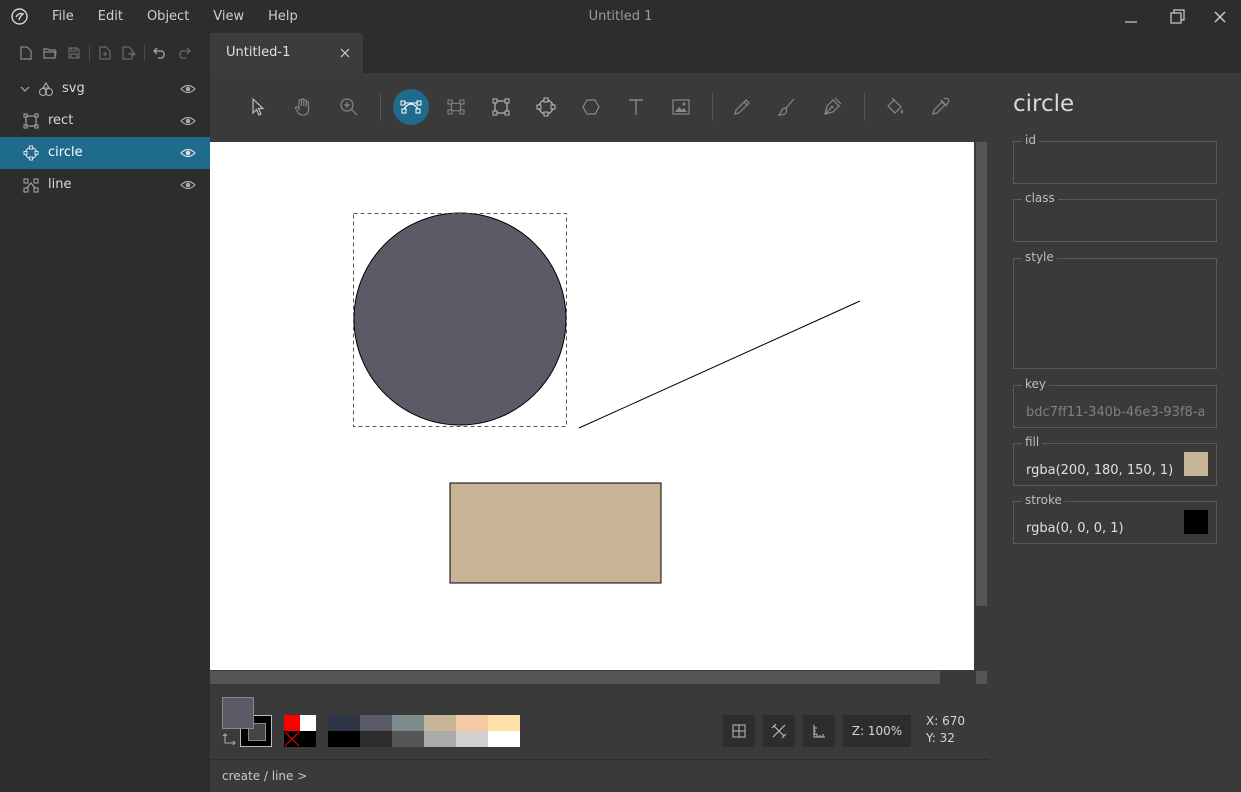 The image size is (1241, 792). Describe the element at coordinates (555, 533) in the screenshot. I see `rect-shape` at that location.